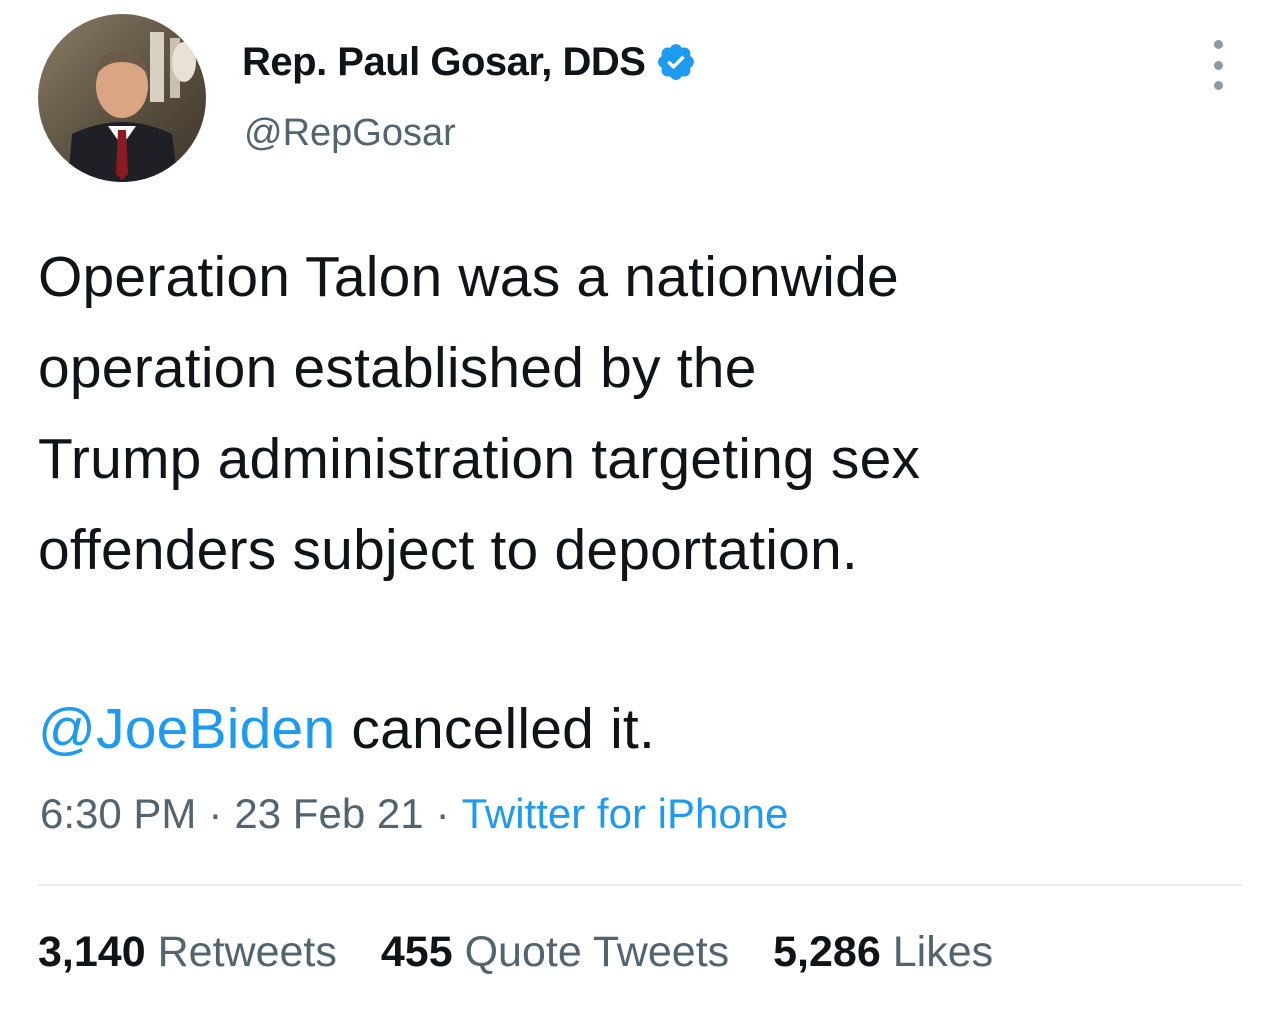 The image size is (1280, 1012). What do you see at coordinates (625, 813) in the screenshot?
I see `tweet-source-link: Twitter for iPhone` at bounding box center [625, 813].